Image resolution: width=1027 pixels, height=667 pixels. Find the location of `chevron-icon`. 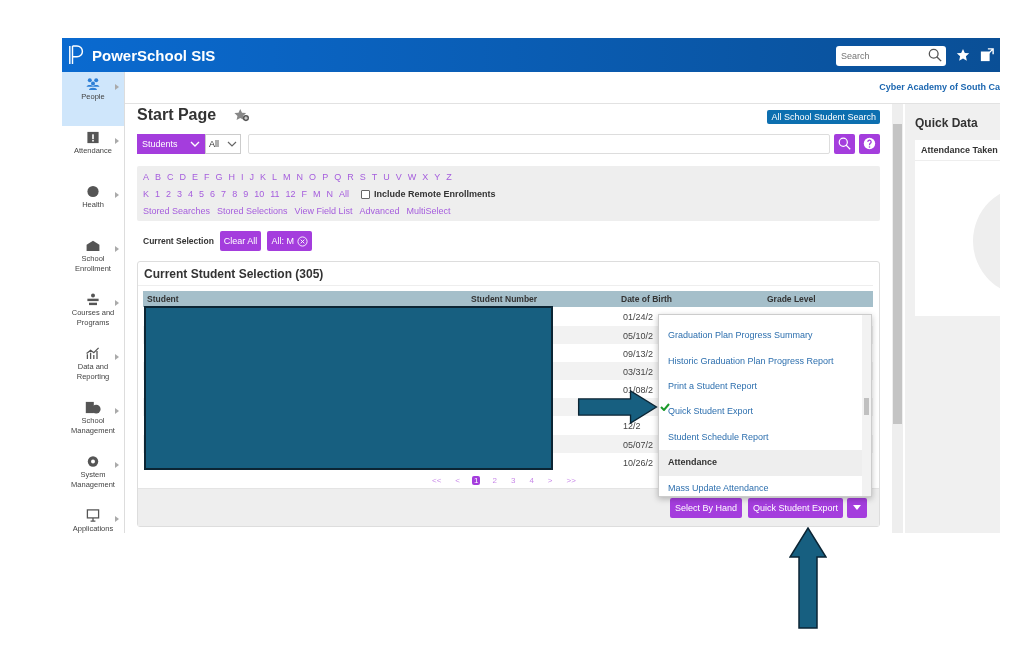

chevron-icon is located at coordinates (195, 143).